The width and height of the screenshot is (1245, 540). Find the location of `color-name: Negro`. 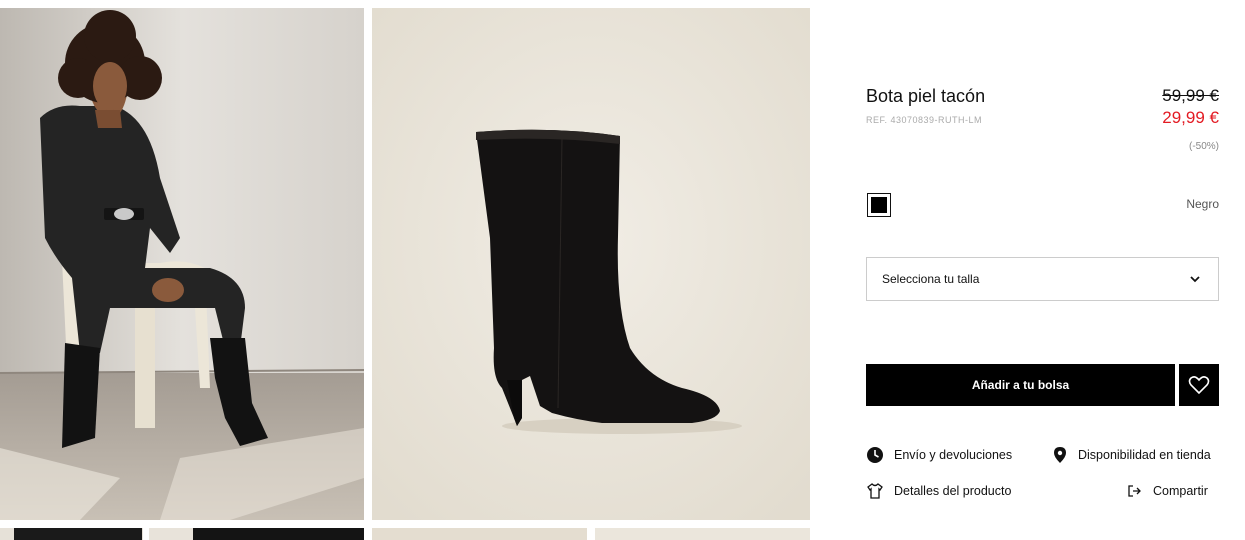

color-name: Negro is located at coordinates (1202, 204).